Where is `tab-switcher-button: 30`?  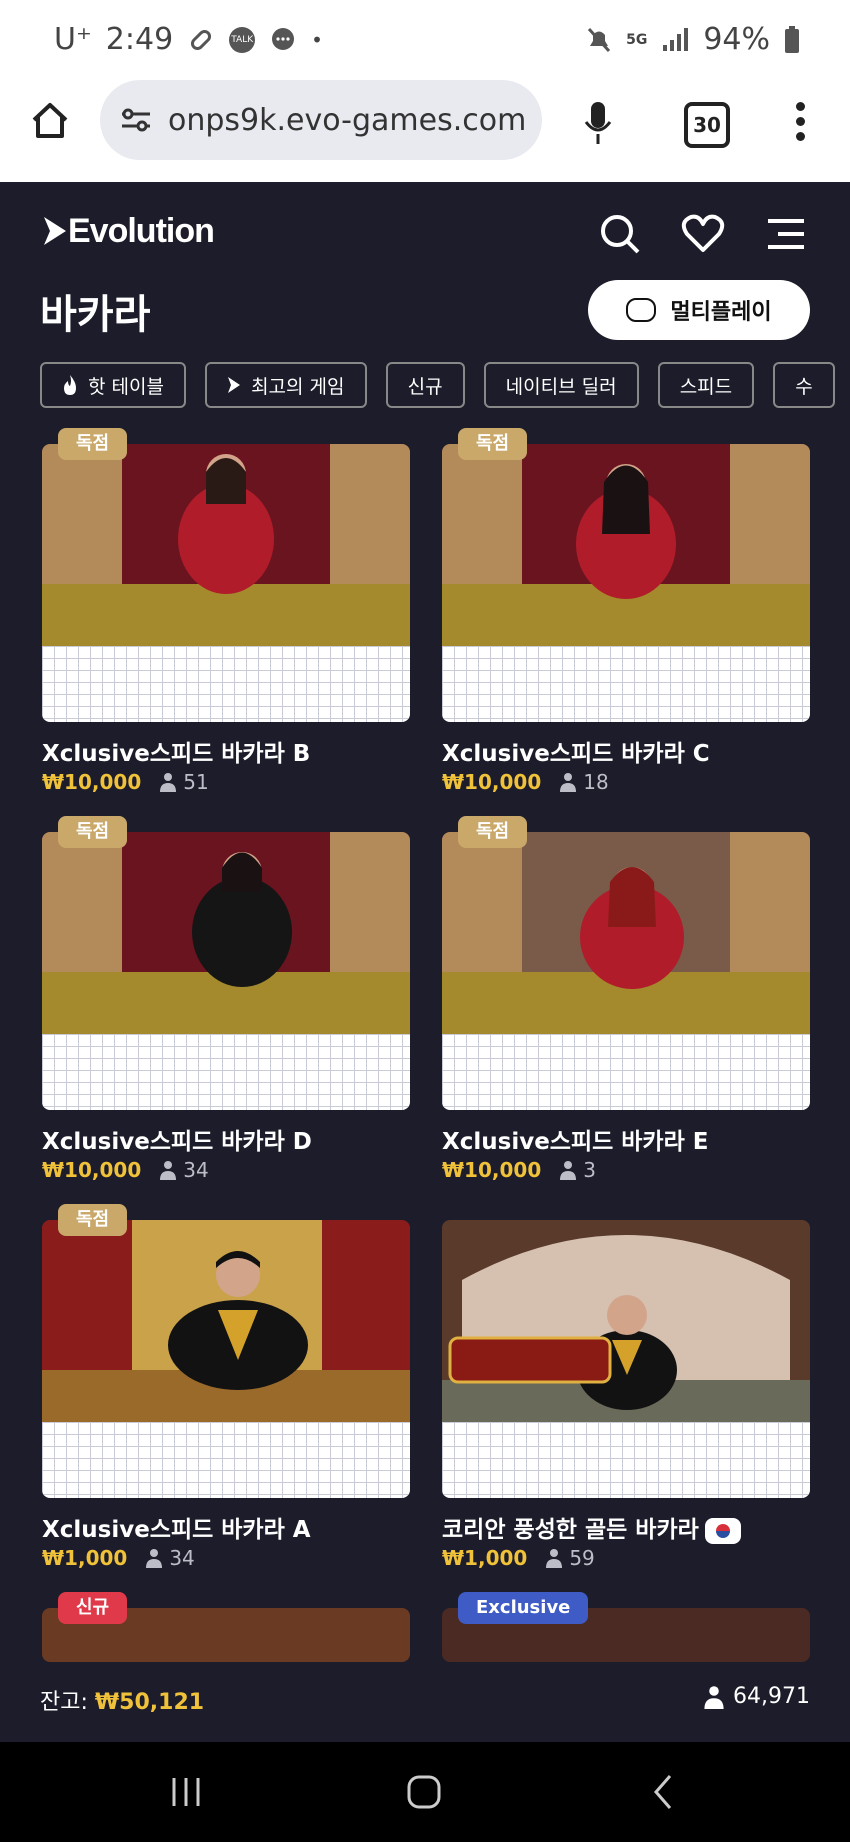 tab-switcher-button: 30 is located at coordinates (707, 125).